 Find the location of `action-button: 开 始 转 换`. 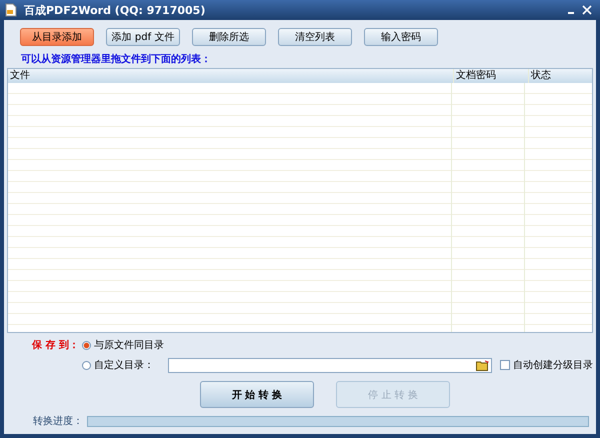

action-button: 开 始 转 换 is located at coordinates (257, 394).